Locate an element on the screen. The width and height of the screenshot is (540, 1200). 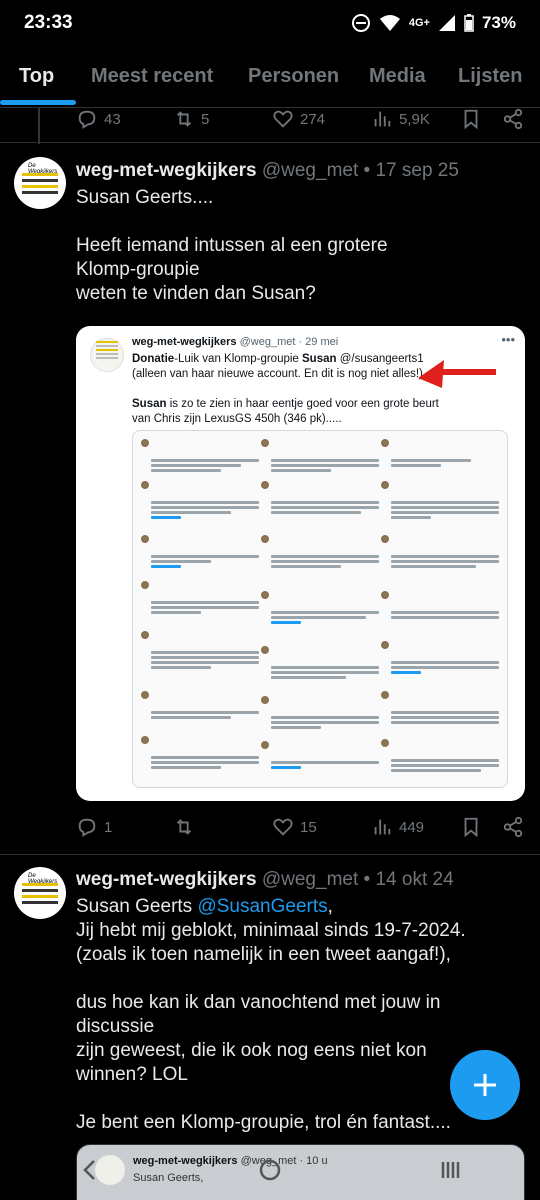
like-count: 15 is located at coordinates (308, 827).